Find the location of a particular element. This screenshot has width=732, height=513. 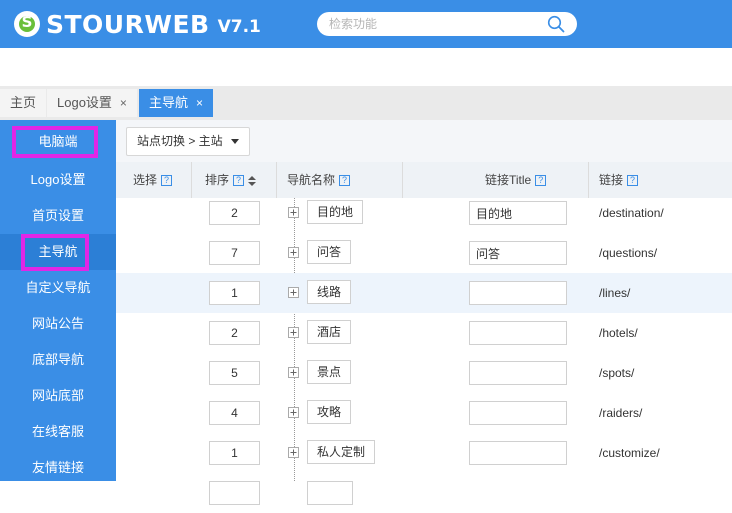

link-url: /questions/ is located at coordinates (628, 253).